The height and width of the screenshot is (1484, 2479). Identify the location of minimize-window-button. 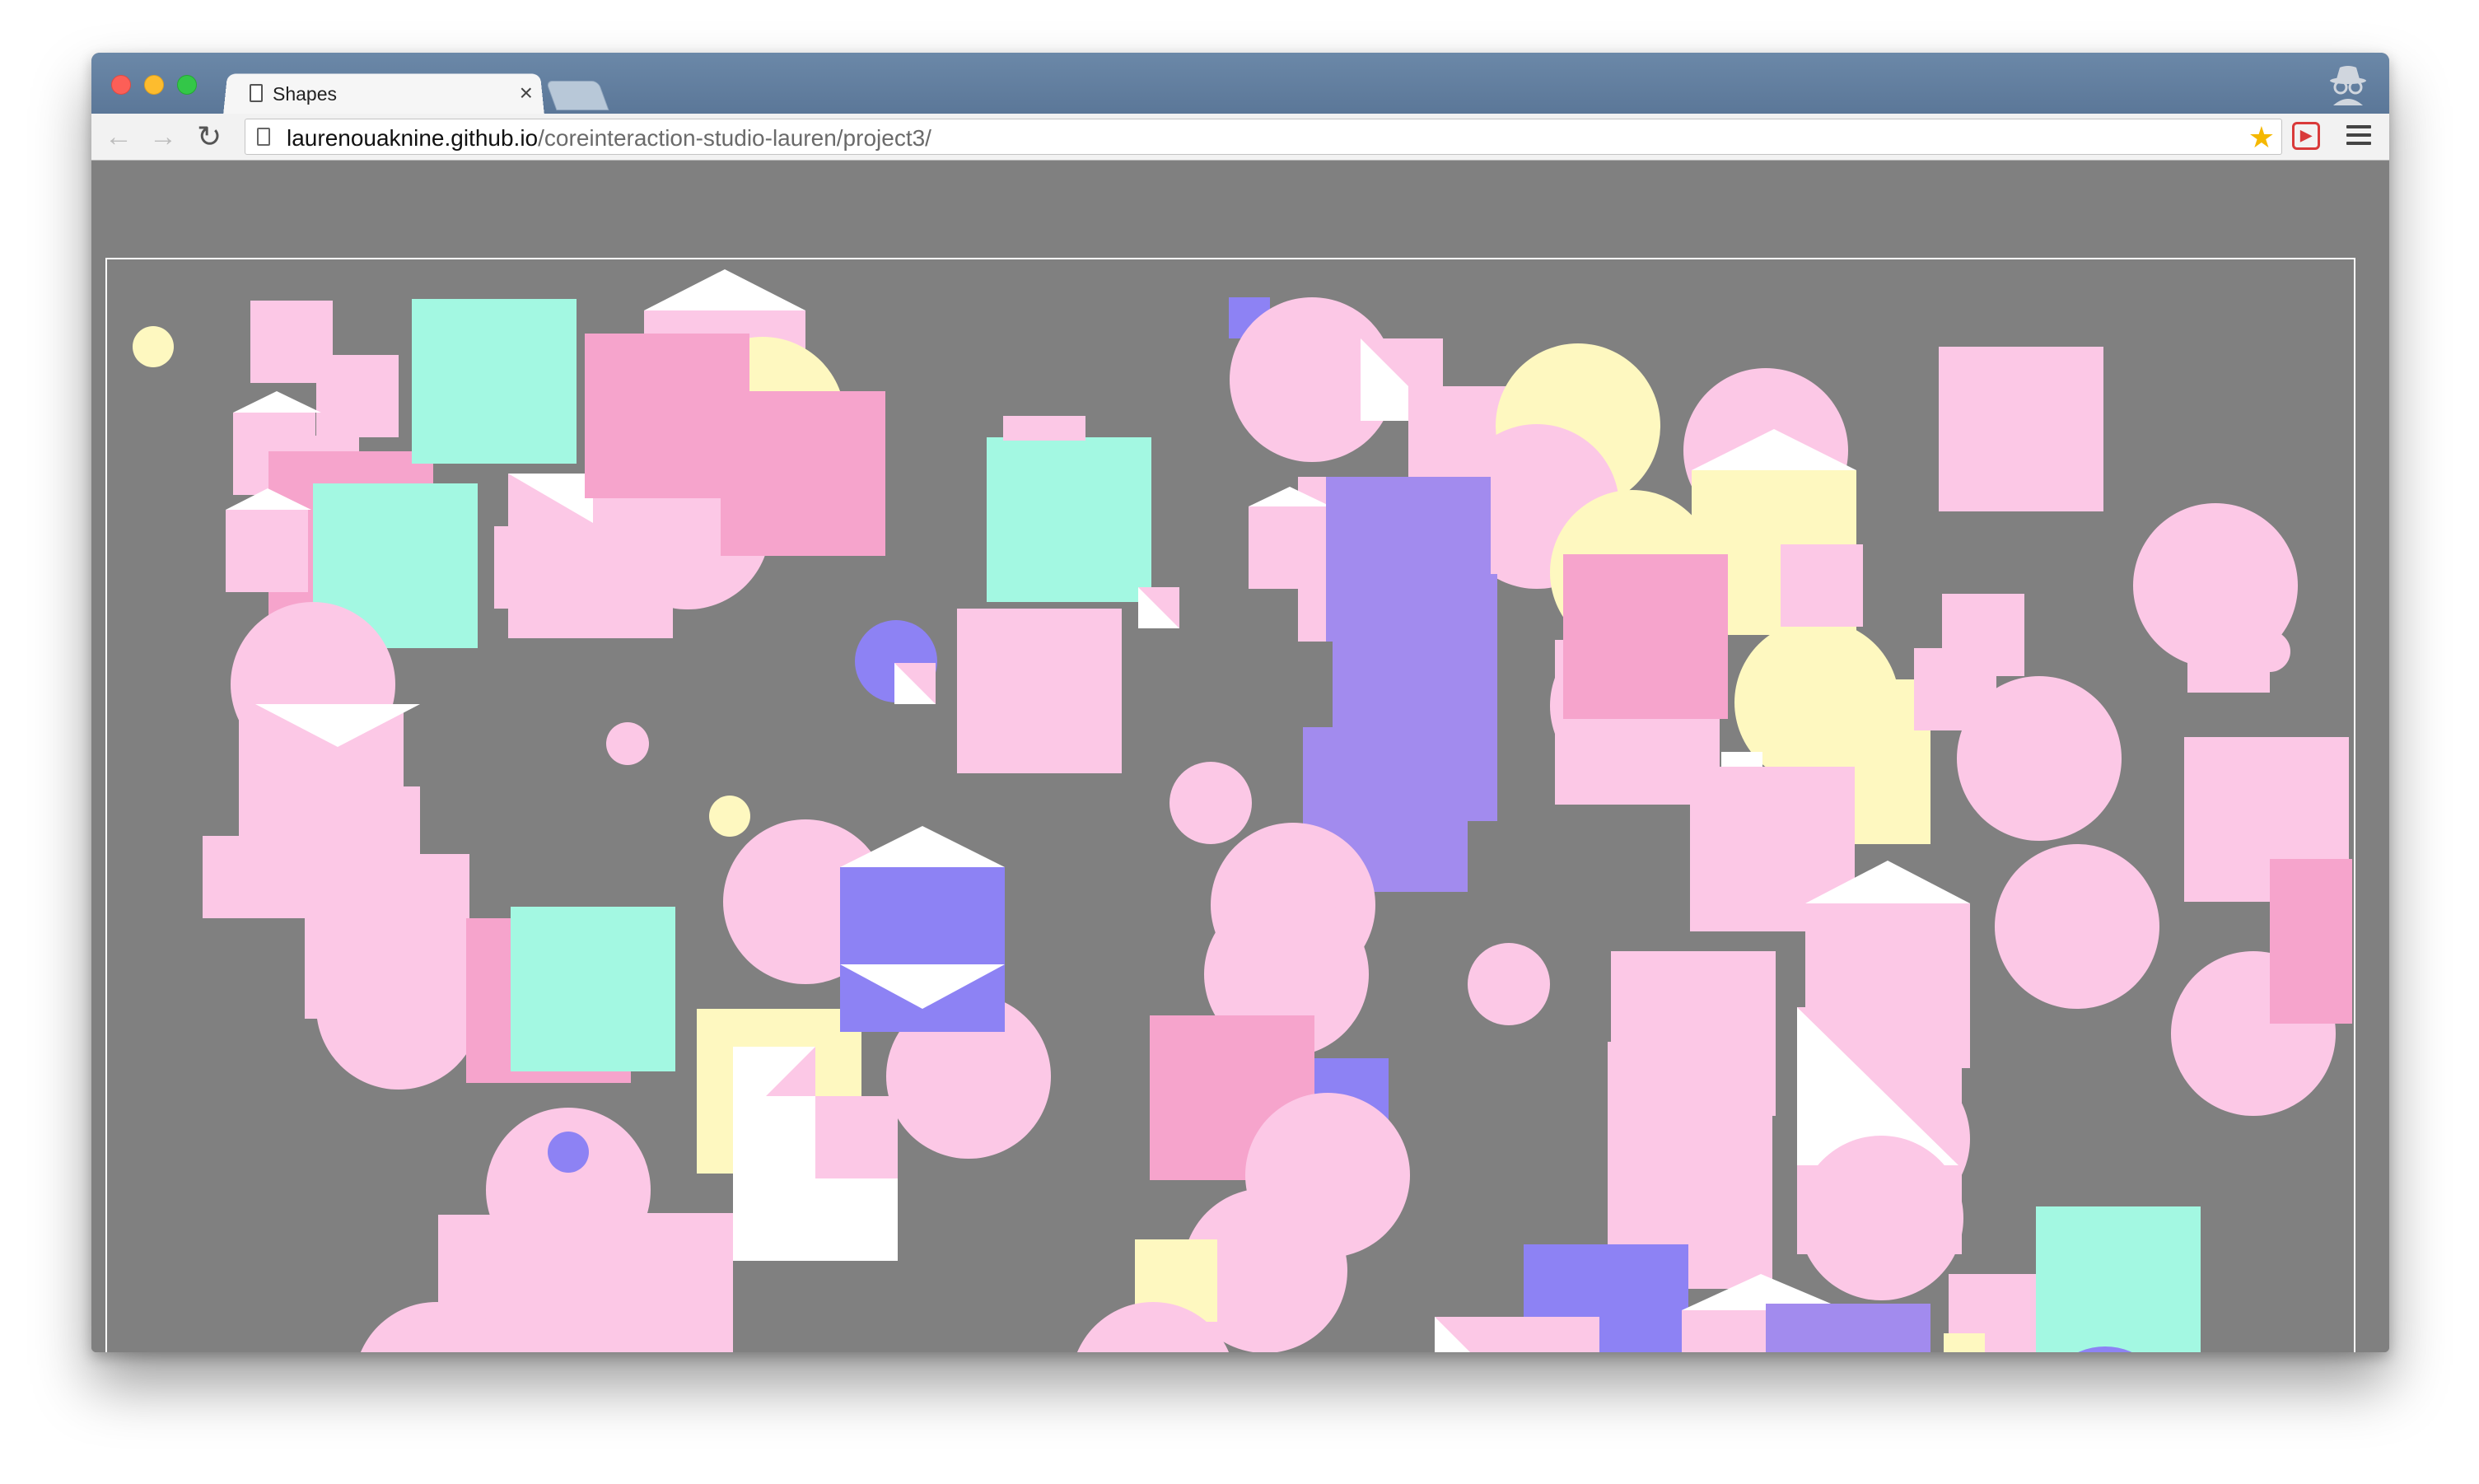
(154, 85).